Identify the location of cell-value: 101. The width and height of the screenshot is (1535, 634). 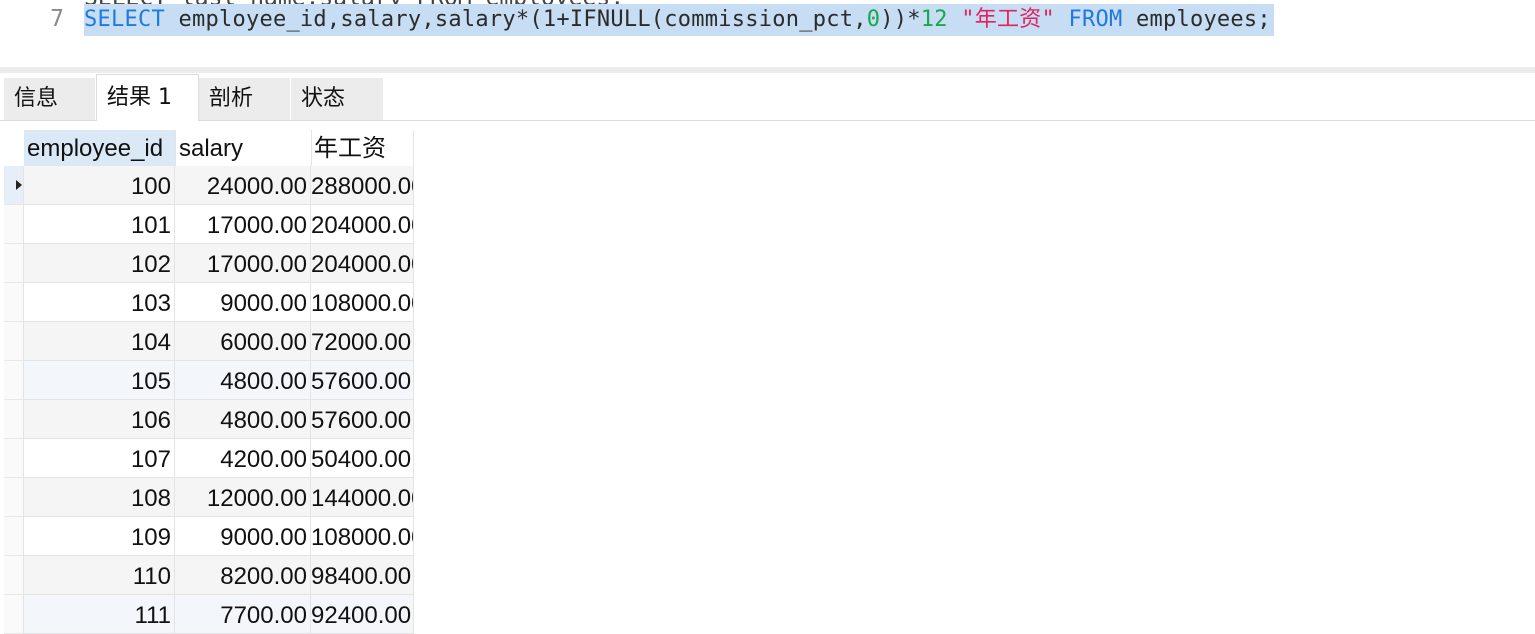
(150, 225).